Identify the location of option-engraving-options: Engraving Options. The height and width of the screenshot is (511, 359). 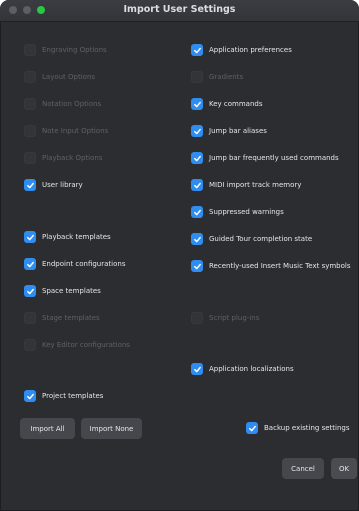
(65, 50).